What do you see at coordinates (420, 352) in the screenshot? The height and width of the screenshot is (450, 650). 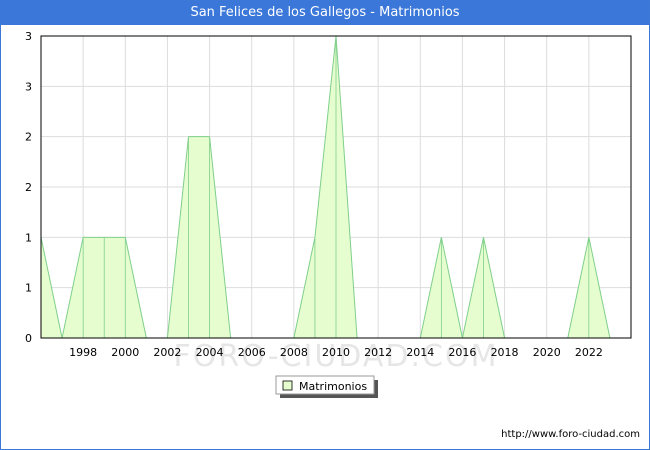 I see `x-tick-label: 2014` at bounding box center [420, 352].